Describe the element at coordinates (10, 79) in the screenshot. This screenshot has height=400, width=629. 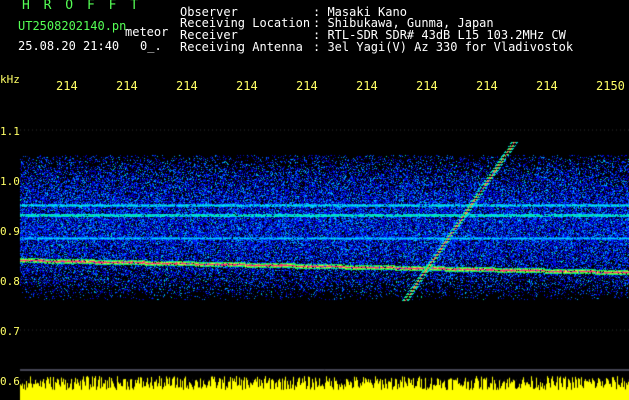
I see `y-axis-unit: kHz` at that location.